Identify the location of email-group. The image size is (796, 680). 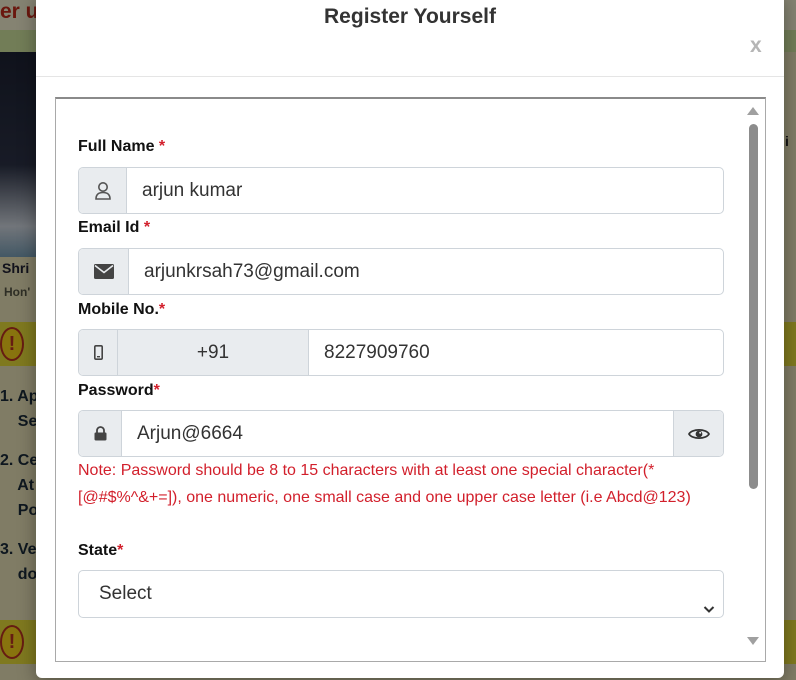
(401, 271).